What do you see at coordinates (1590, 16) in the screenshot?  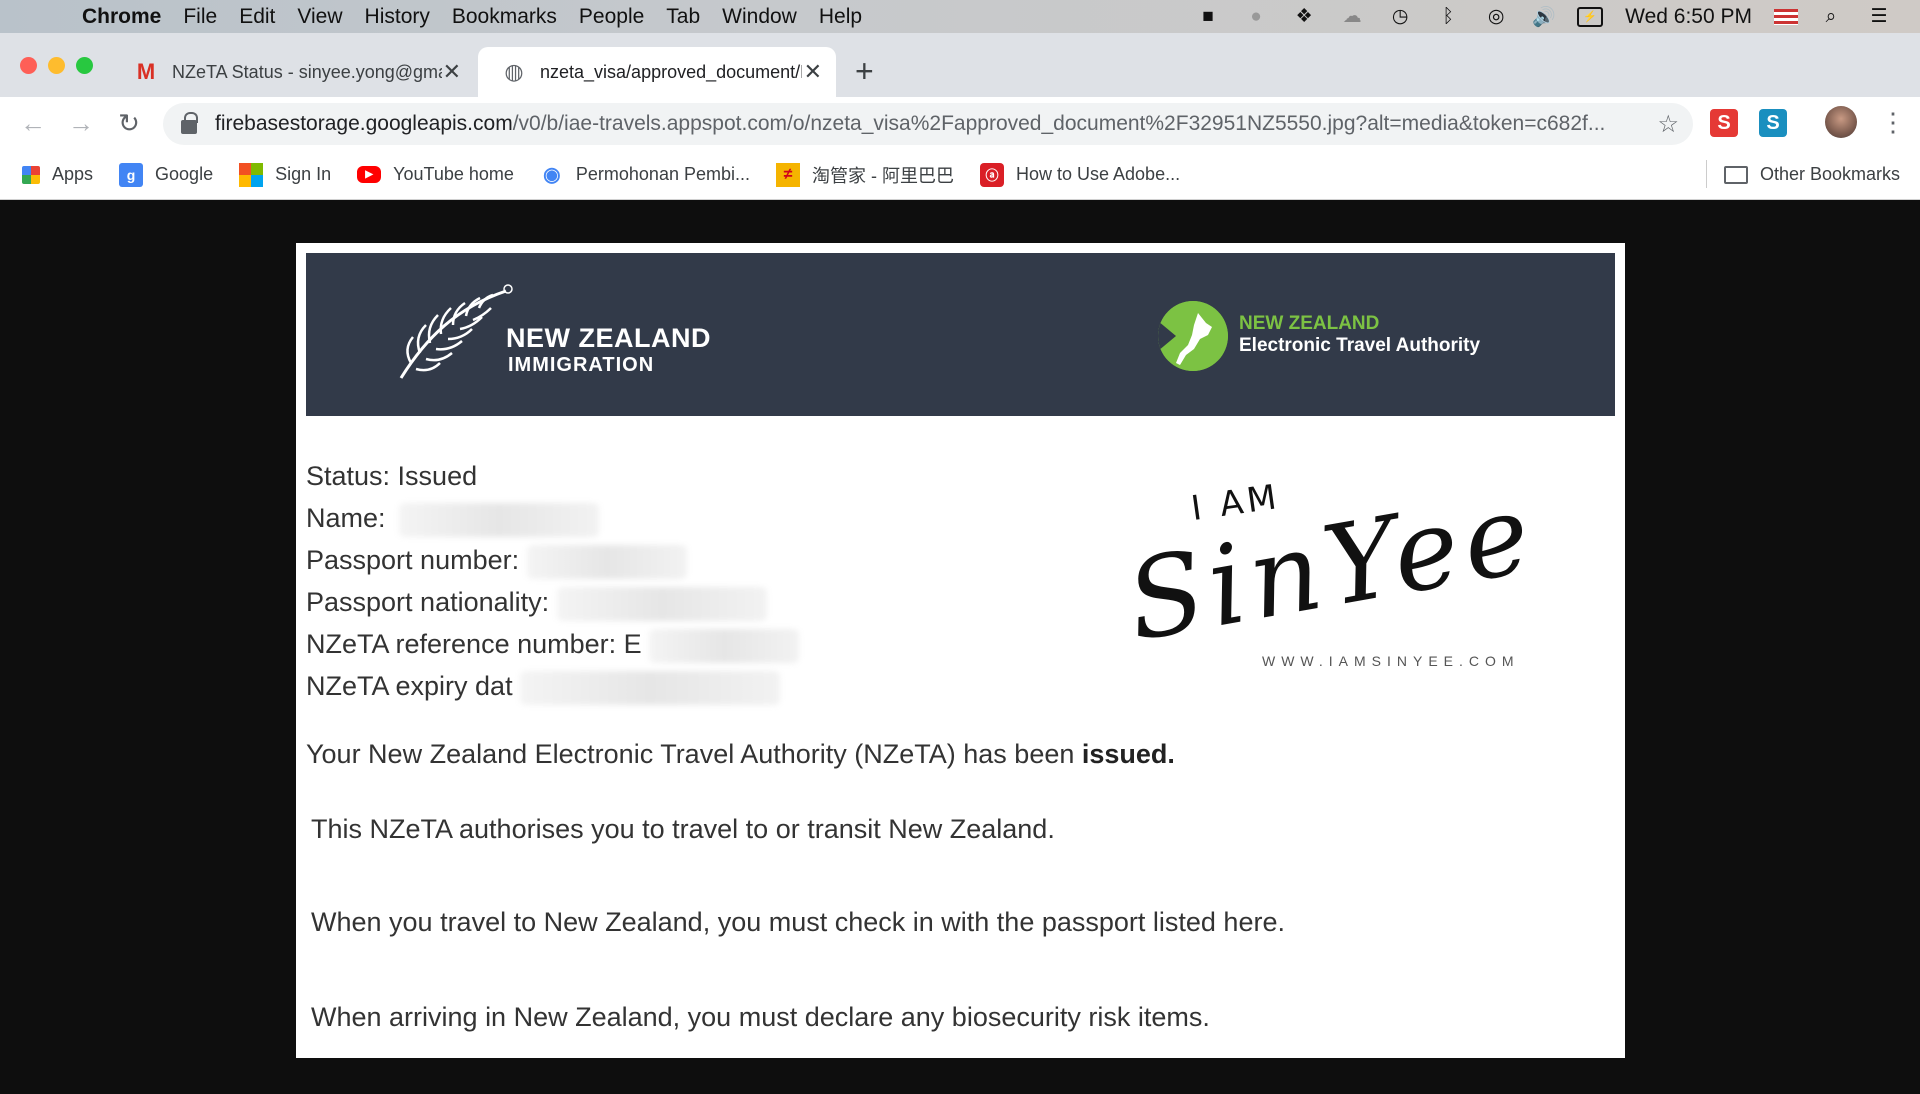 I see `battery-icon: ⚡` at bounding box center [1590, 16].